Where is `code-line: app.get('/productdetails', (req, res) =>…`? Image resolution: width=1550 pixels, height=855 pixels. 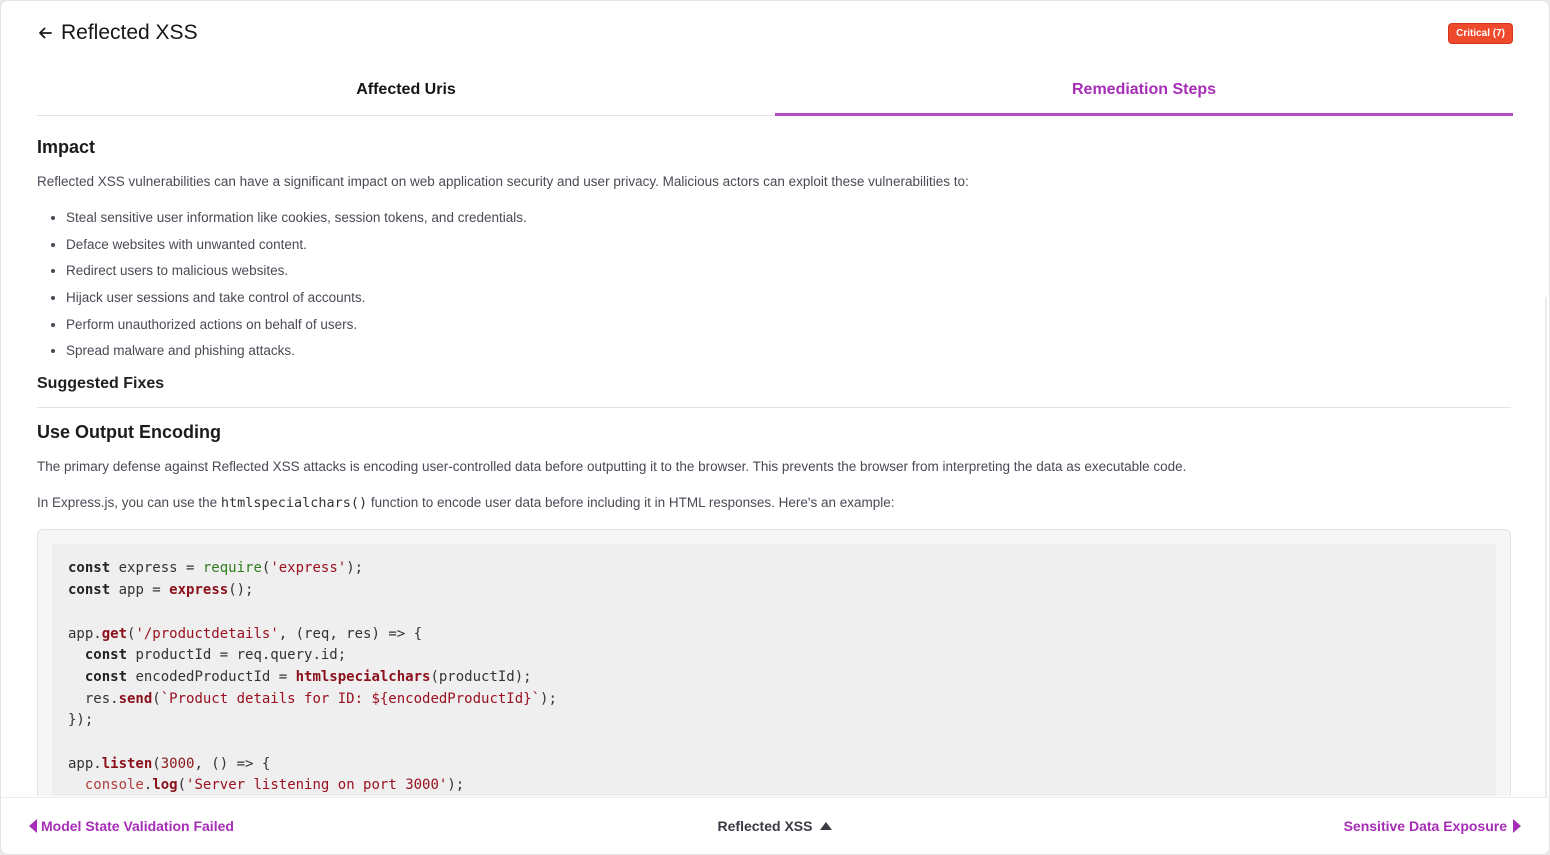 code-line: app.get('/productdetails', (req, res) =>… is located at coordinates (245, 633).